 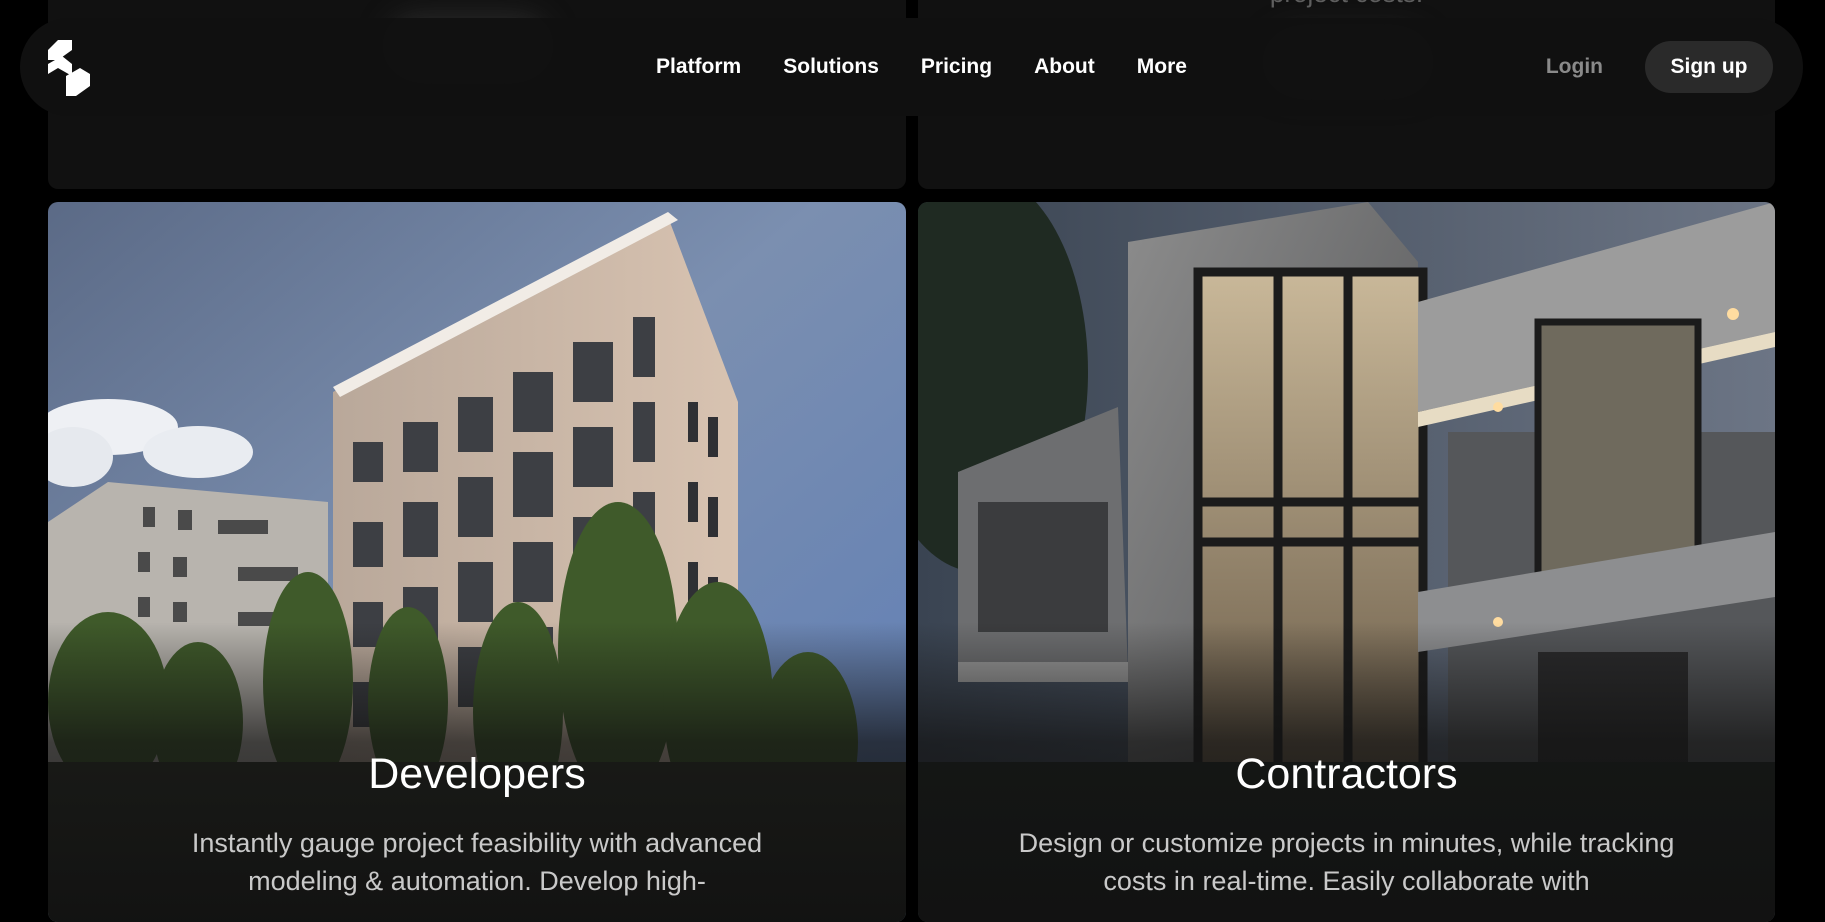 I want to click on nav-link-solutions: Solutions, so click(x=831, y=67).